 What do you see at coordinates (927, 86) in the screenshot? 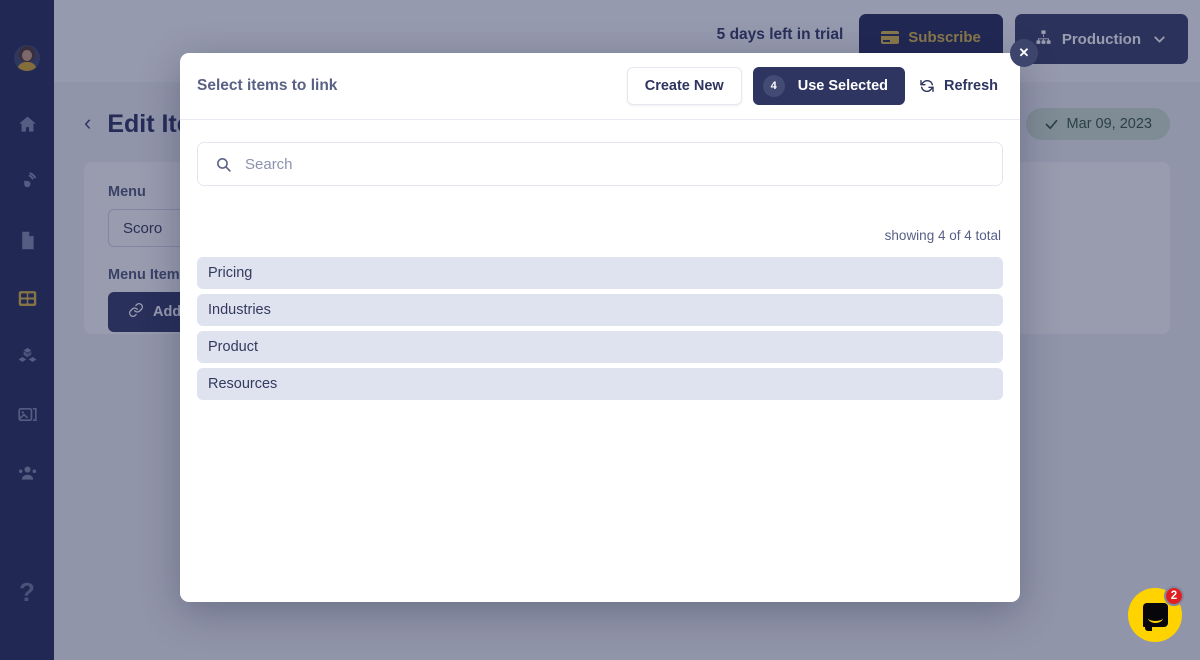
I see `refresh-icon` at bounding box center [927, 86].